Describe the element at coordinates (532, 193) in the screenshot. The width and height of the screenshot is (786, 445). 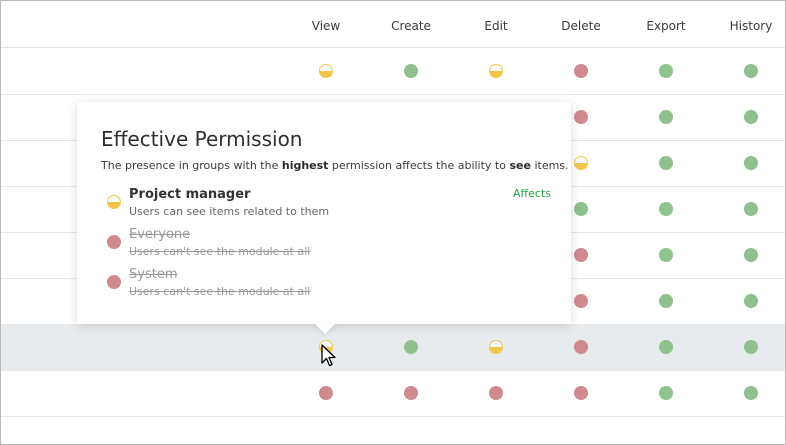
I see `affects-badge: Affects` at that location.